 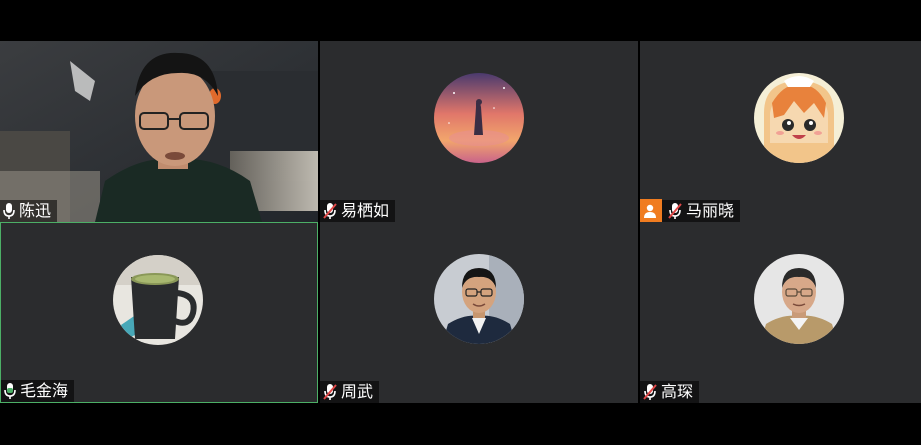 What do you see at coordinates (10, 391) in the screenshot?
I see `microphone-speaking-icon` at bounding box center [10, 391].